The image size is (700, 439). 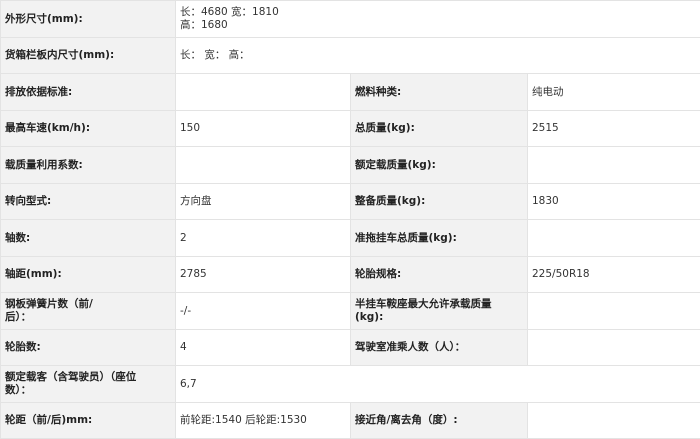 What do you see at coordinates (88, 92) in the screenshot?
I see `spec-label: 排放依据标准:` at bounding box center [88, 92].